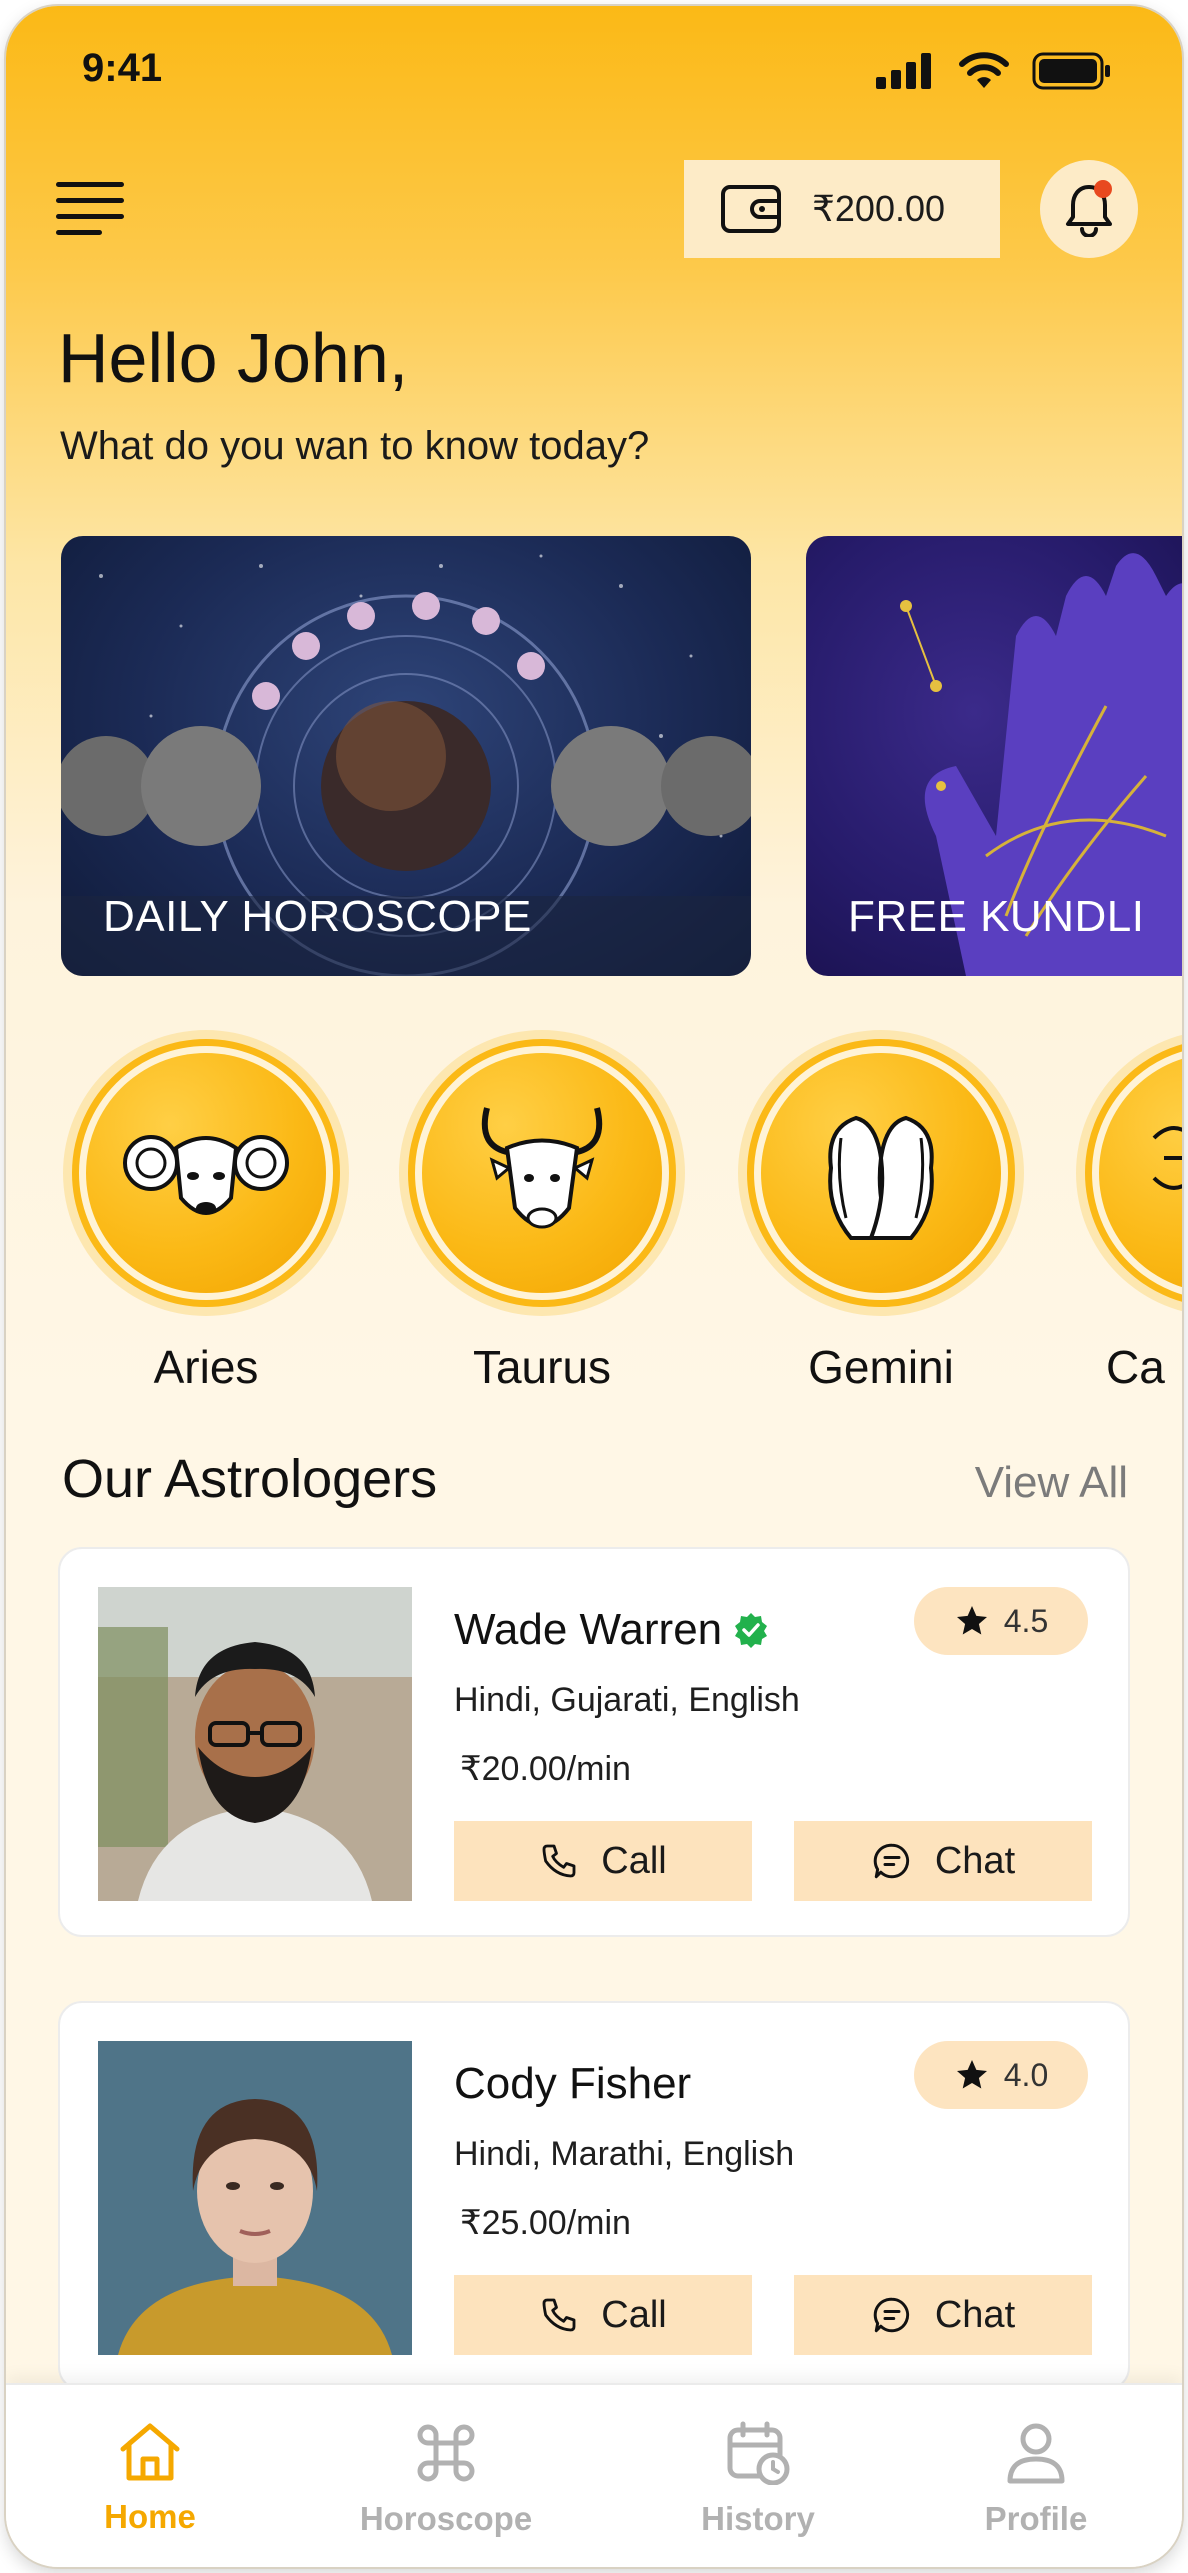  I want to click on astrologer-name-row: Wade Warren, so click(612, 1630).